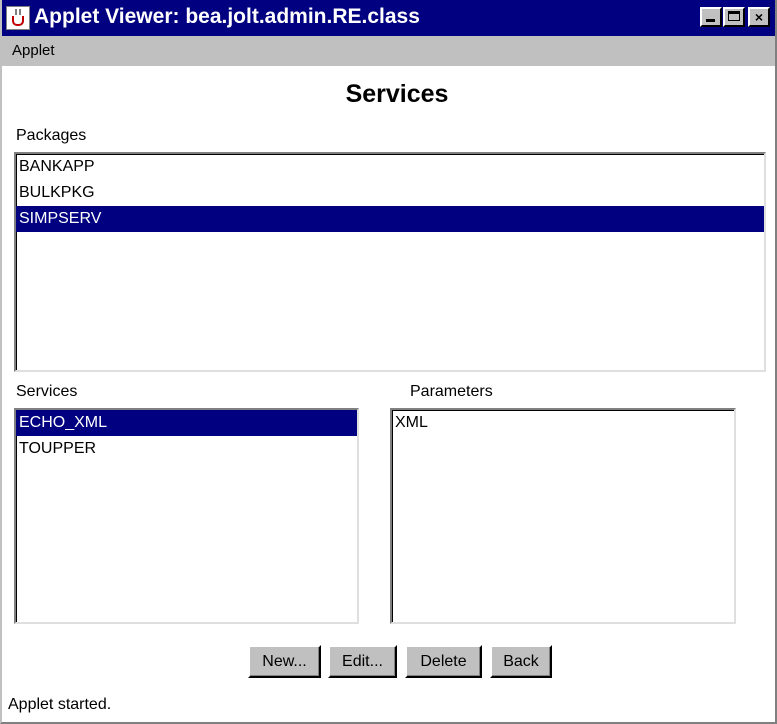  What do you see at coordinates (18, 21) in the screenshot?
I see `cup-icon-part` at bounding box center [18, 21].